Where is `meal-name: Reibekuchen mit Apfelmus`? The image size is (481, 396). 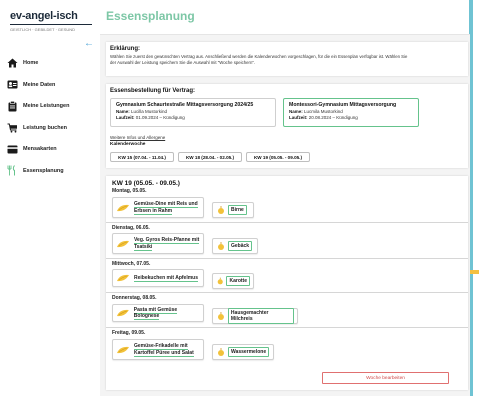
meal-name: Reibekuchen mit Apfelmus is located at coordinates (166, 278).